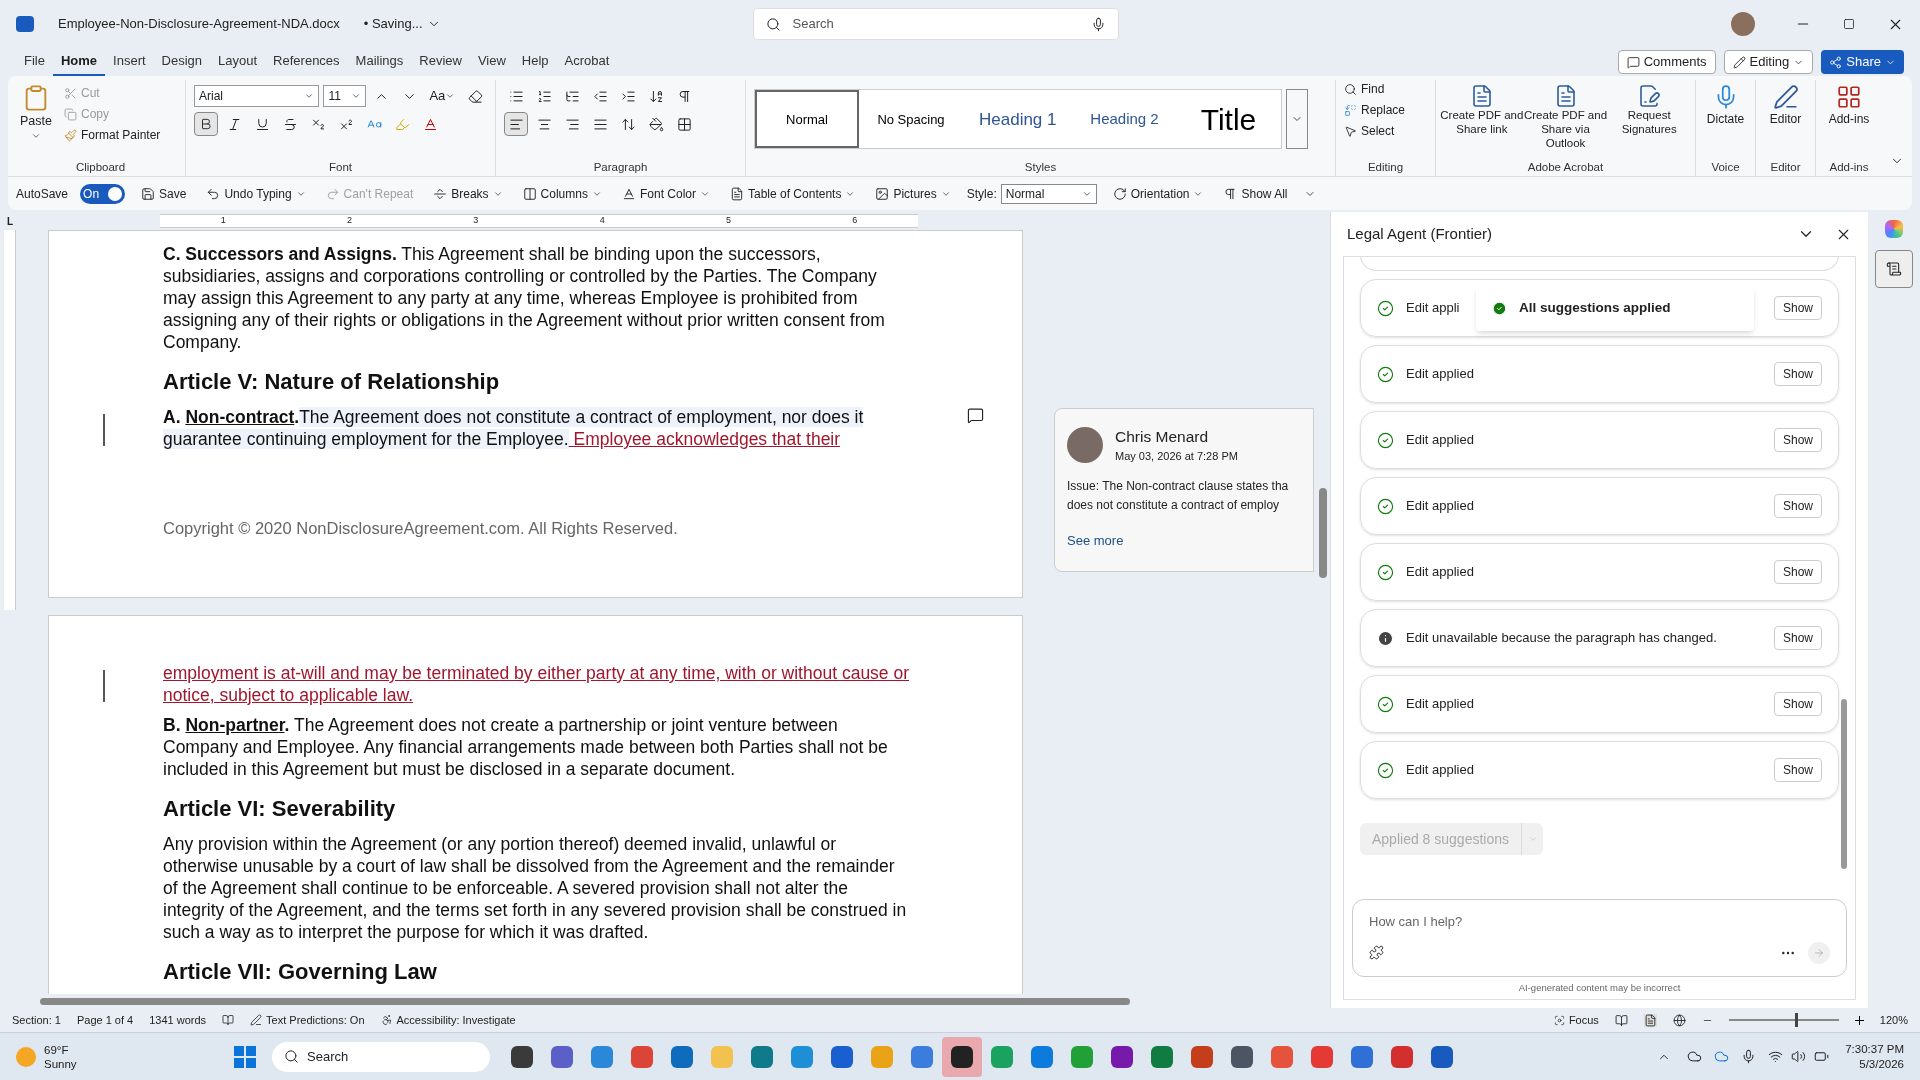 This screenshot has width=1920, height=1080. I want to click on toolbar-button: Breaks, so click(468, 193).